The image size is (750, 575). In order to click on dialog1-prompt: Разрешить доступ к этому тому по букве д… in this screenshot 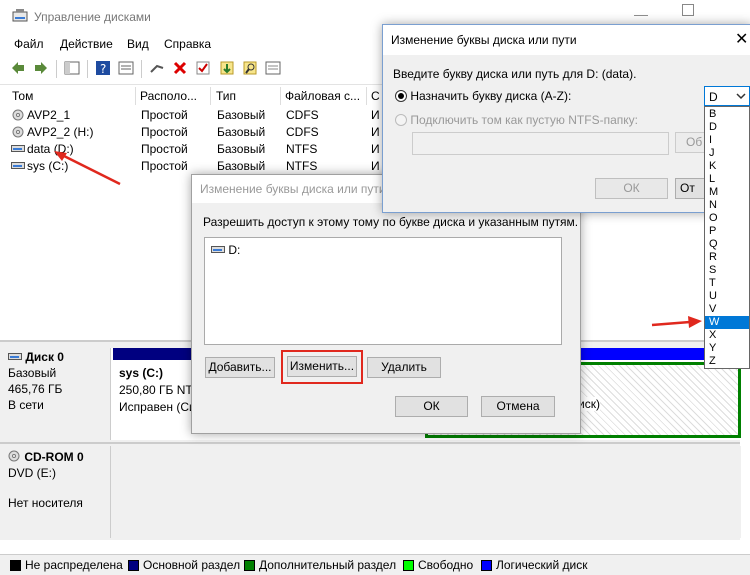, I will do `click(391, 222)`.